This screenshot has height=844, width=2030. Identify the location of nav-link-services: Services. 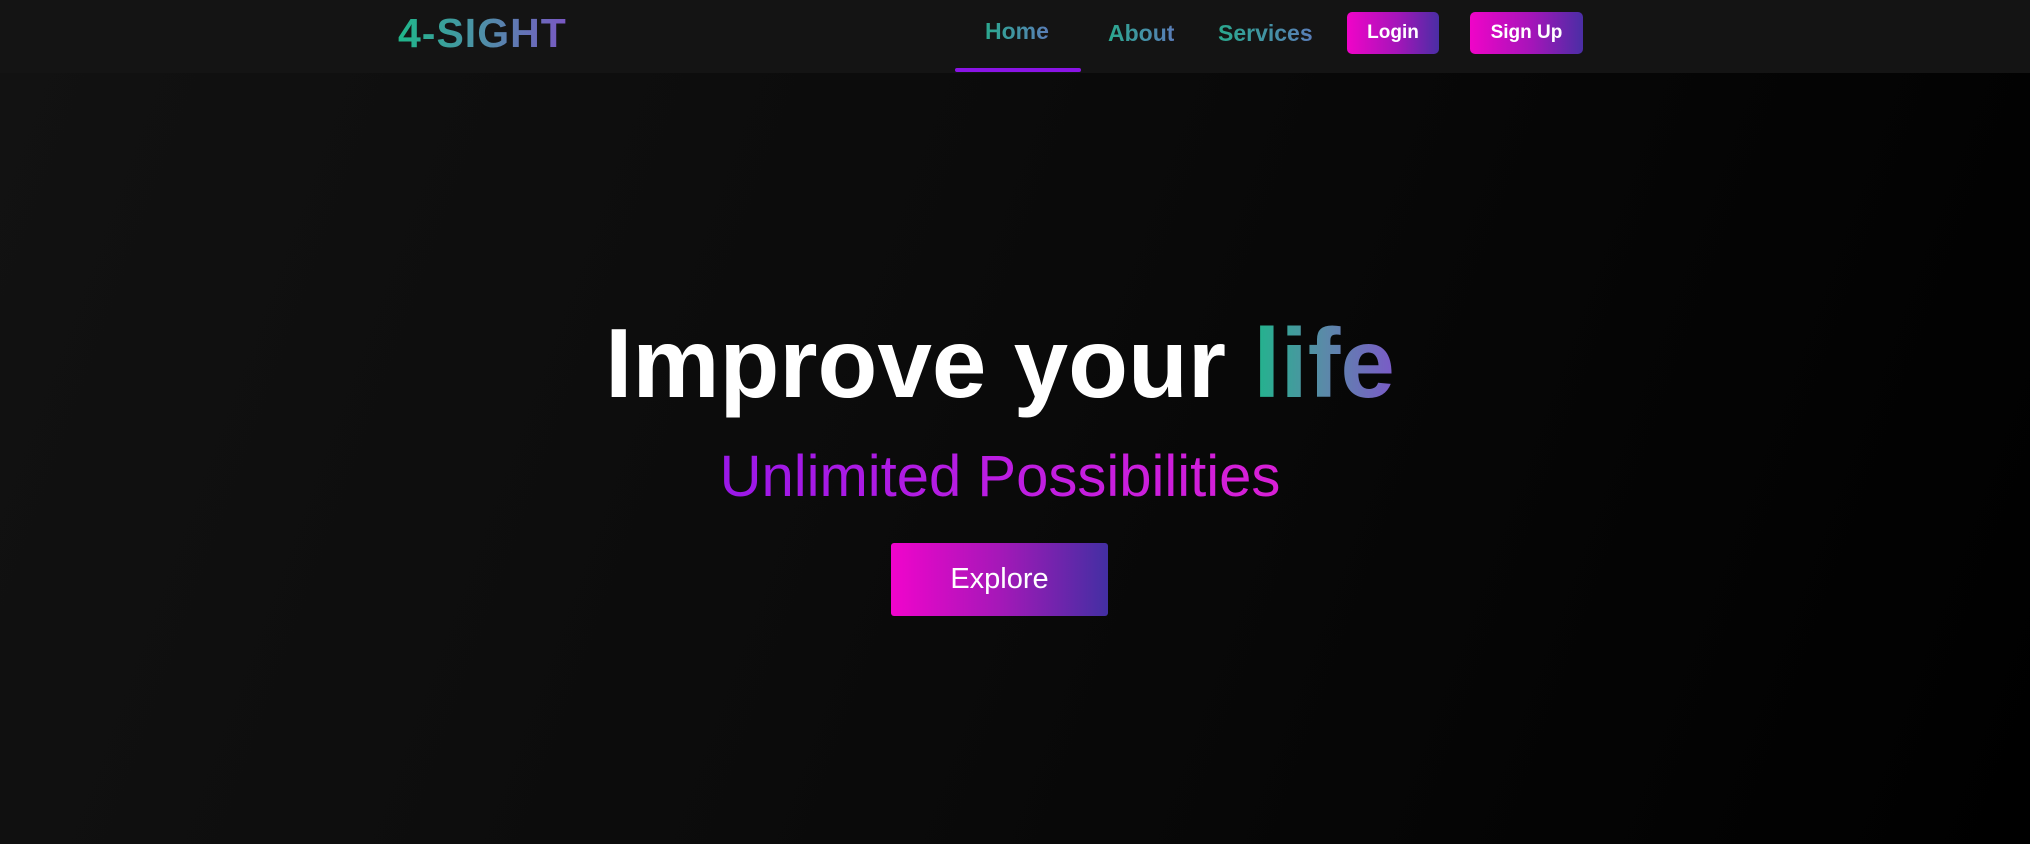
(1265, 33).